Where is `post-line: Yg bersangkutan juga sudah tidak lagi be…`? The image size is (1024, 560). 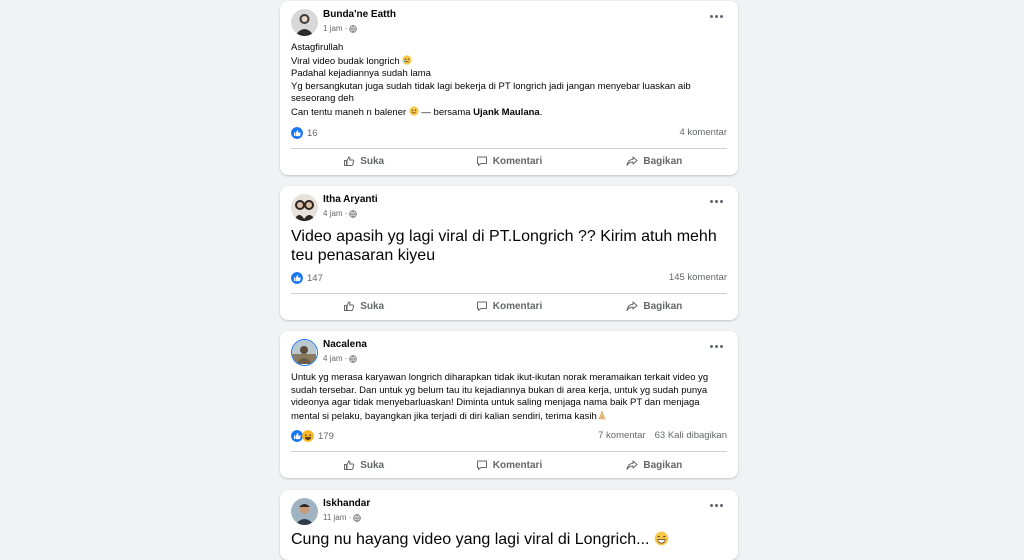 post-line: Yg bersangkutan juga sudah tidak lagi be… is located at coordinates (491, 92).